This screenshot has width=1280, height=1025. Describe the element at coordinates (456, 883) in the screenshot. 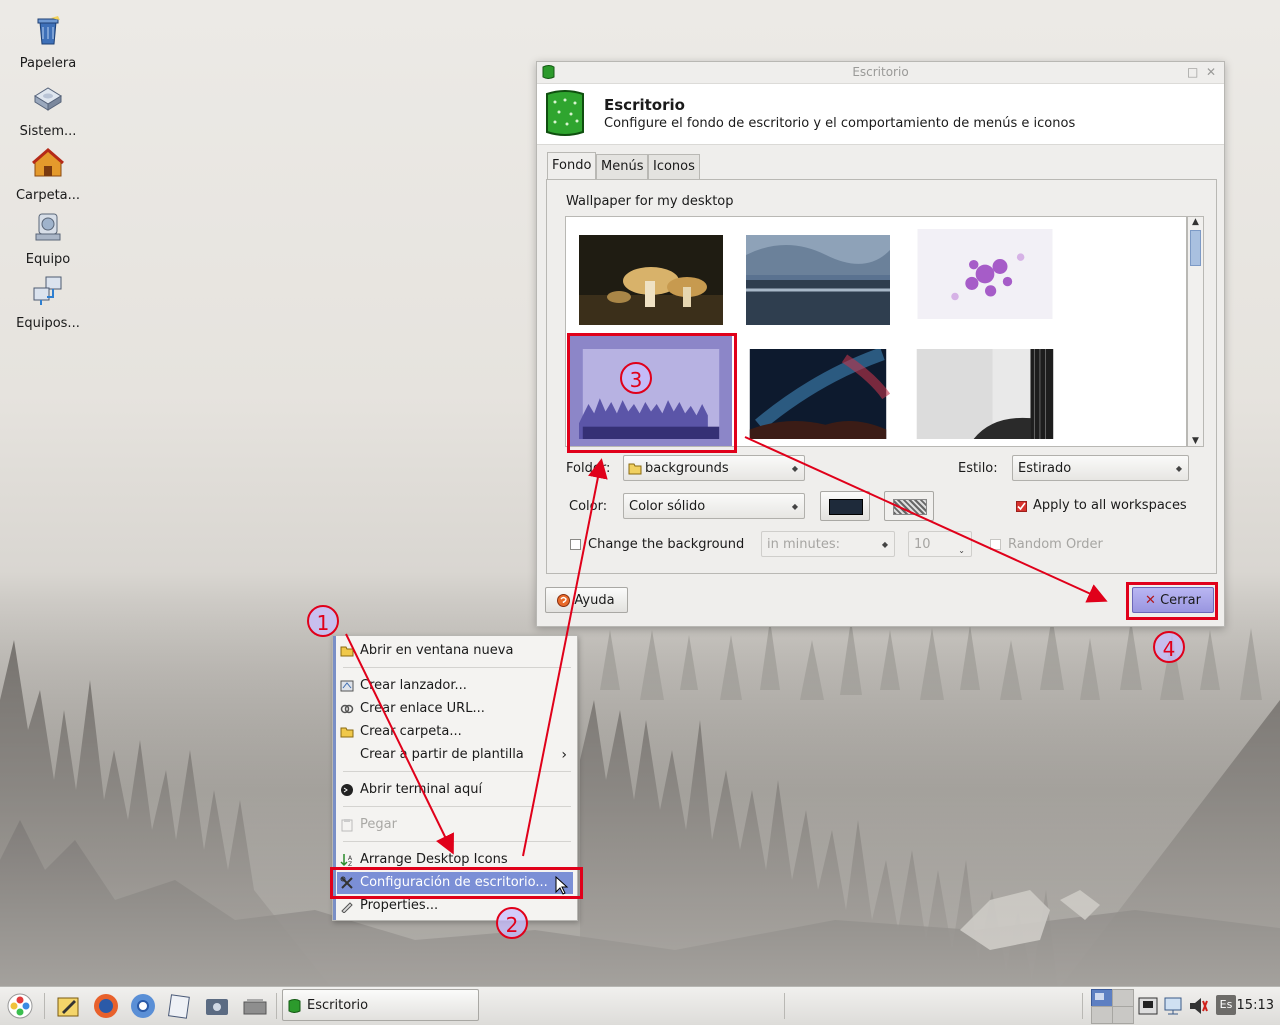

I see `highlight-desktop-settings-item` at that location.